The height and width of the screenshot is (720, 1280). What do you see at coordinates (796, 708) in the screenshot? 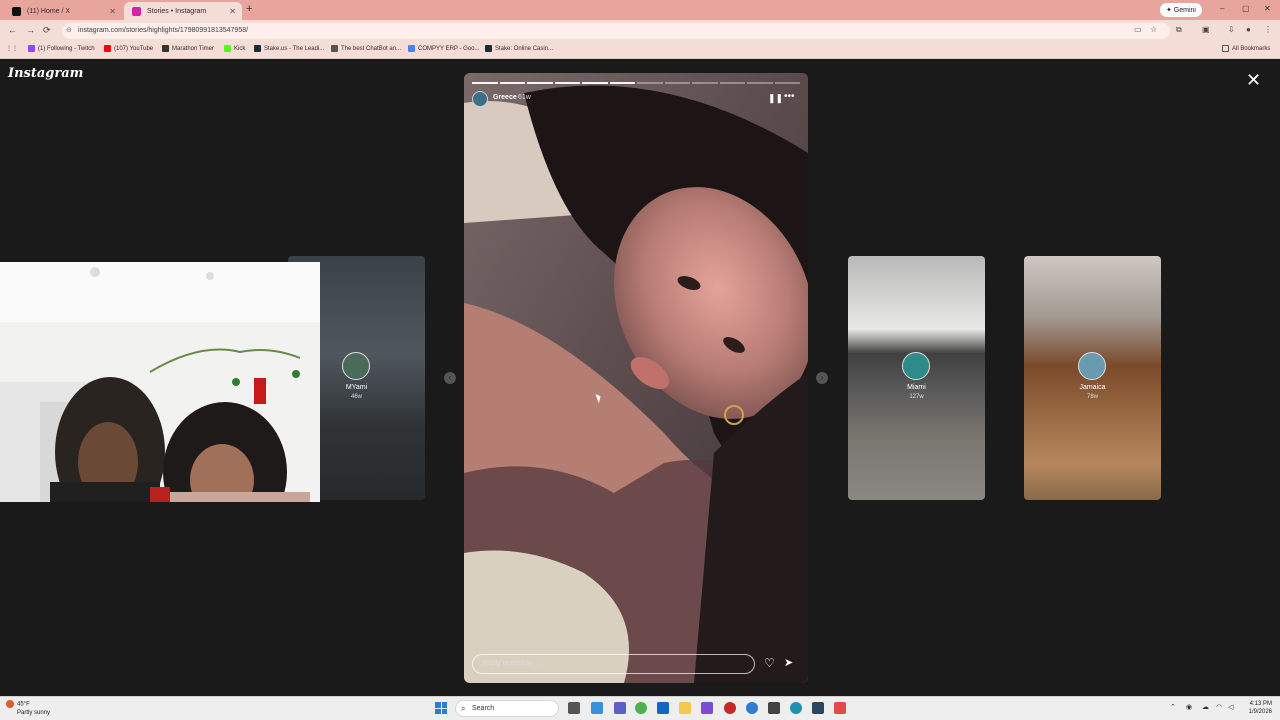
I see `browser-app-icon` at bounding box center [796, 708].